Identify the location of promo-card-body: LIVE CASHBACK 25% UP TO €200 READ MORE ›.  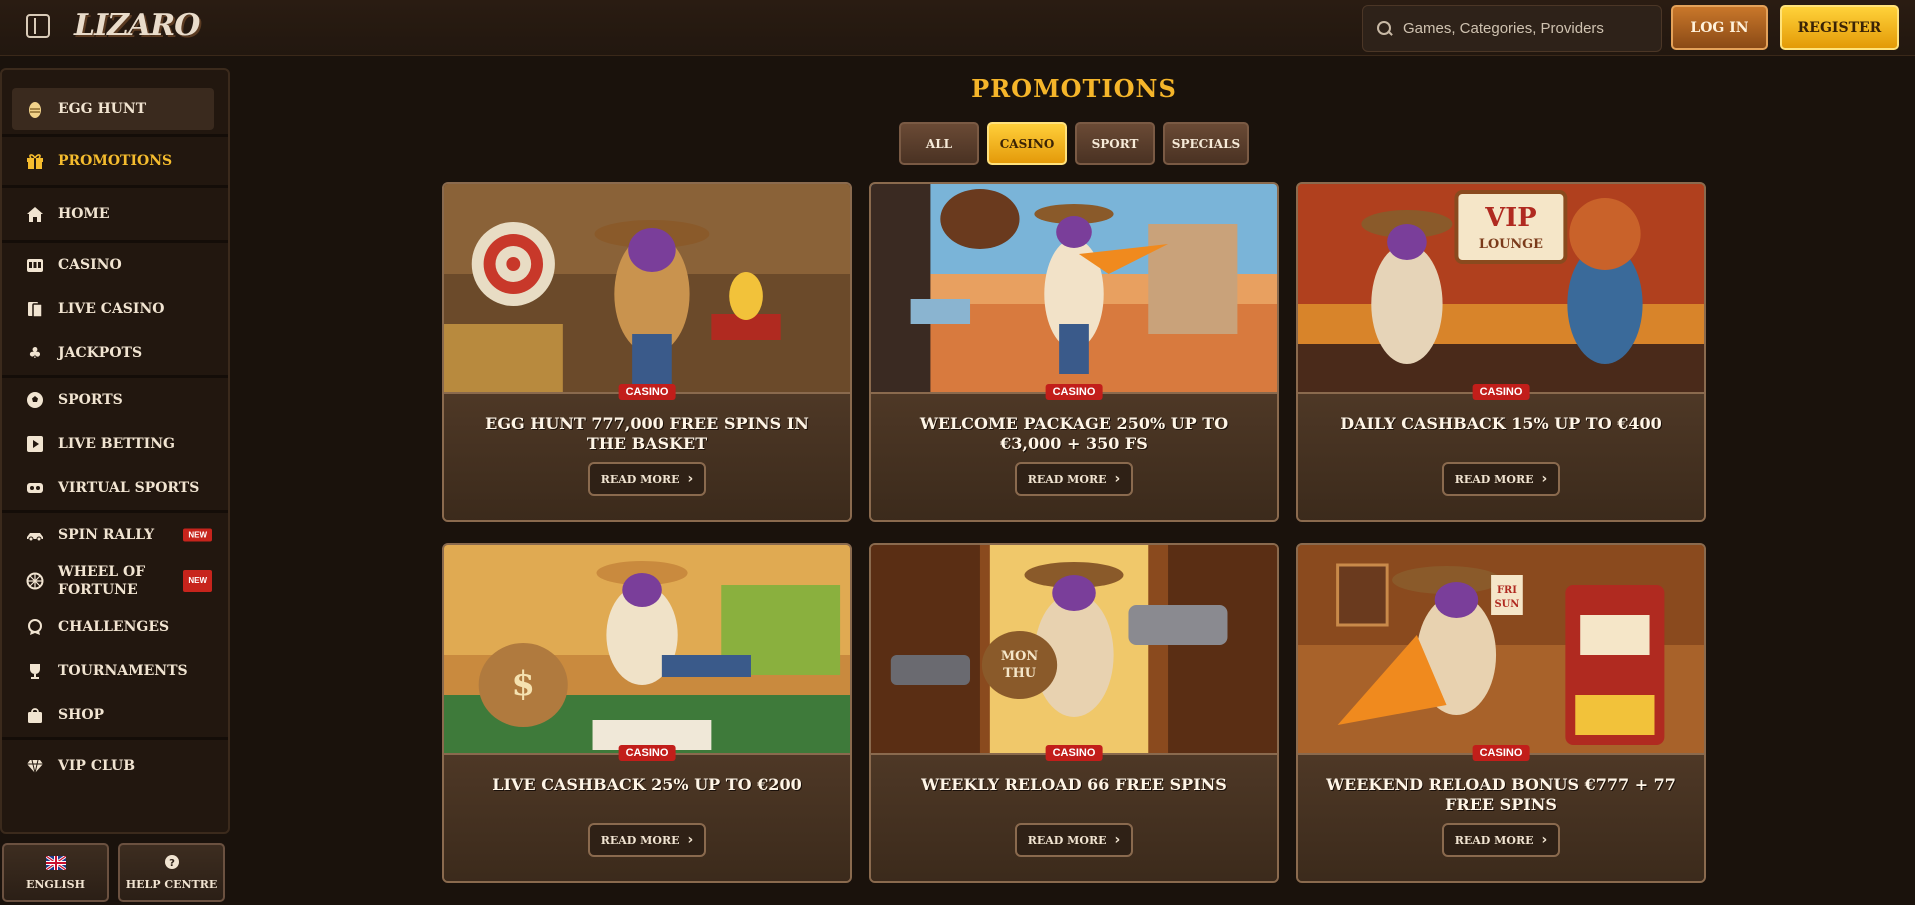
(647, 817).